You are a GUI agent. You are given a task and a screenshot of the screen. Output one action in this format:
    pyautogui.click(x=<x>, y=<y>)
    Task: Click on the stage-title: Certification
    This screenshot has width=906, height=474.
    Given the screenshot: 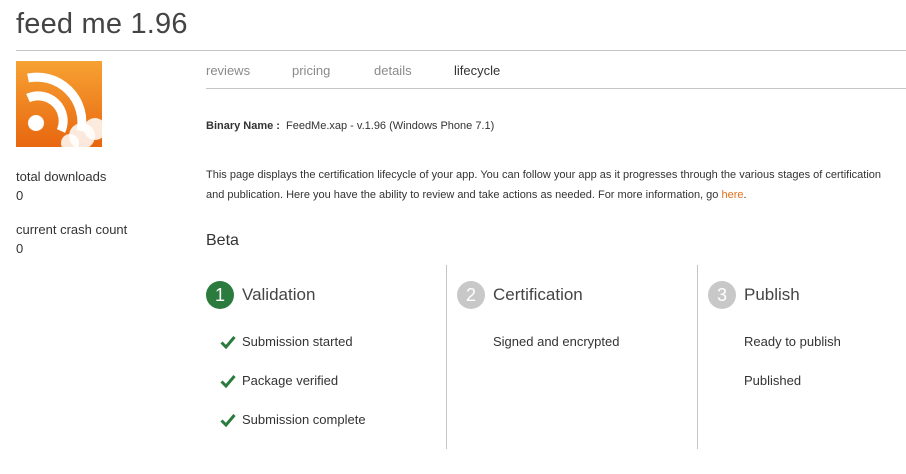 What is the action you would take?
    pyautogui.click(x=538, y=294)
    